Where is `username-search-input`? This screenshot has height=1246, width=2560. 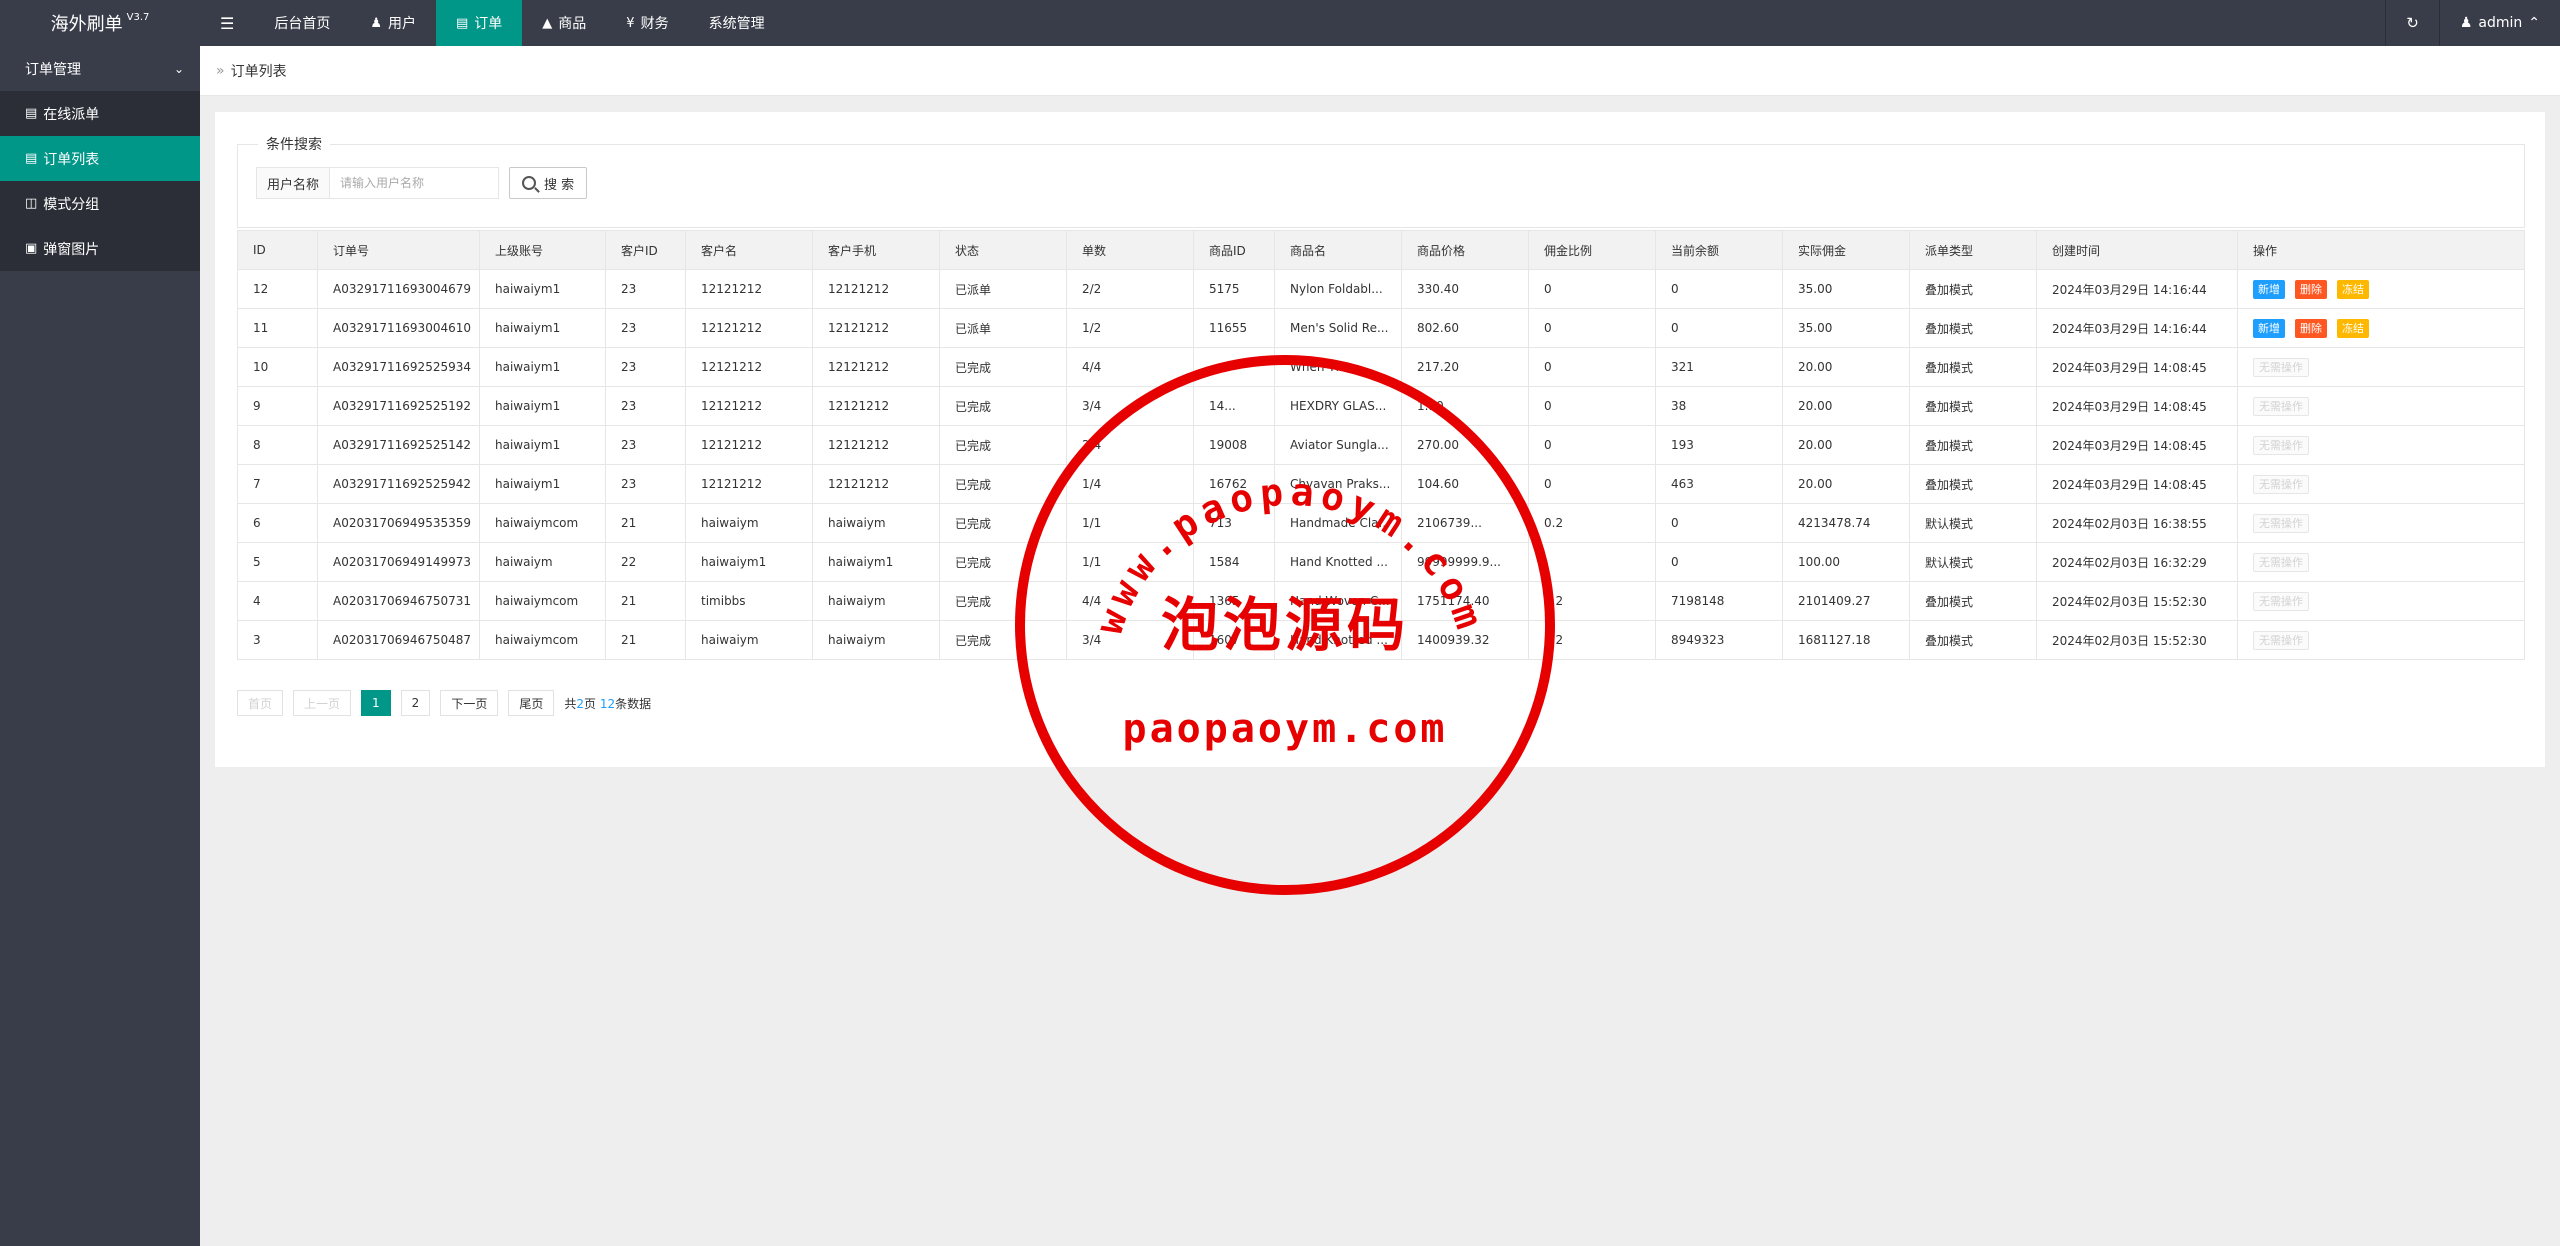
username-search-input is located at coordinates (414, 183).